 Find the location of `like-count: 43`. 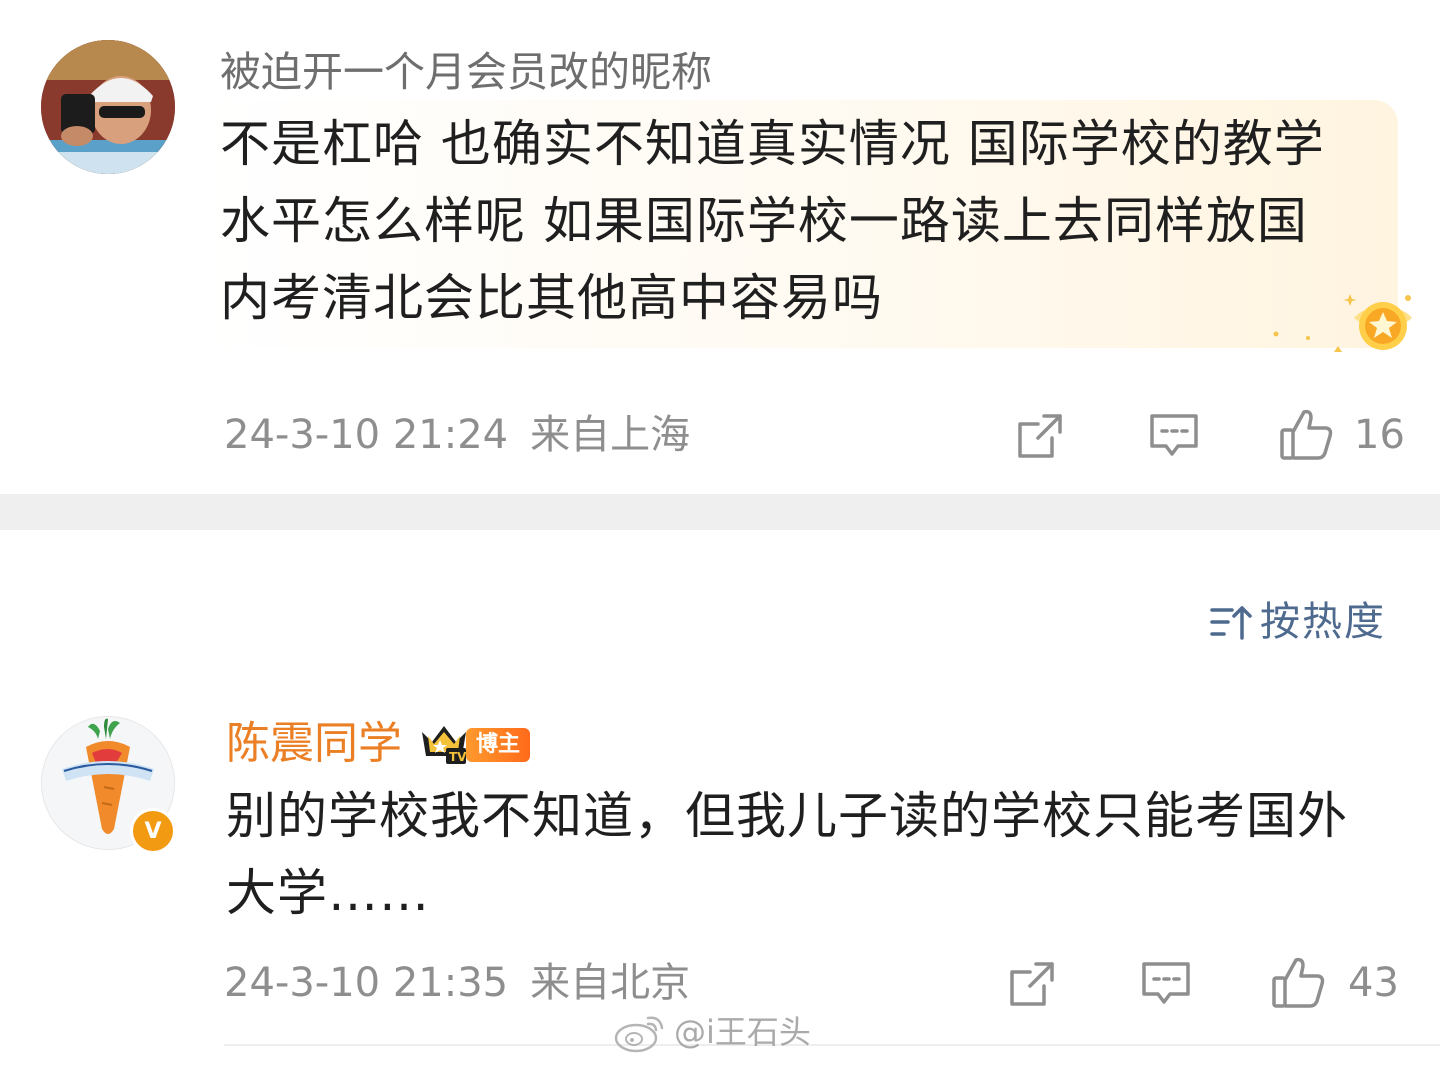

like-count: 43 is located at coordinates (1373, 983).